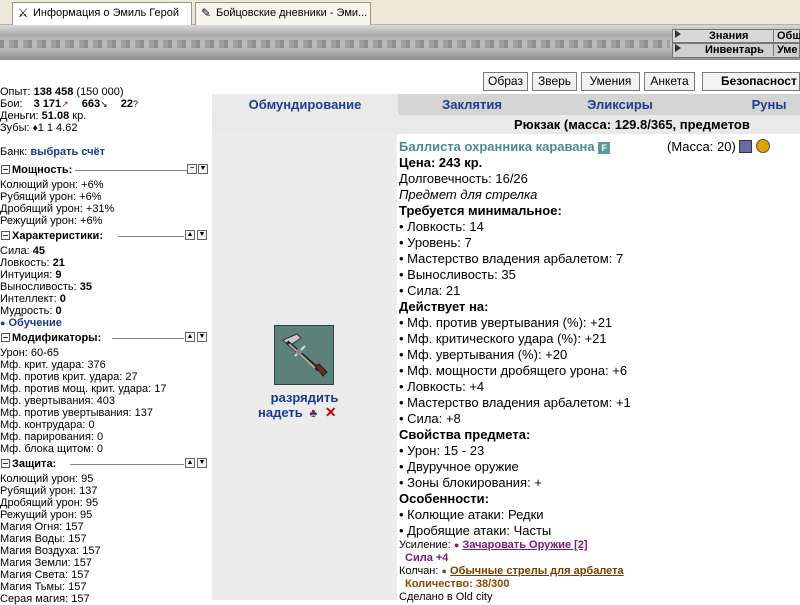 This screenshot has width=800, height=605. I want to click on power-section-header: Мощность: − ▼, so click(105, 170).